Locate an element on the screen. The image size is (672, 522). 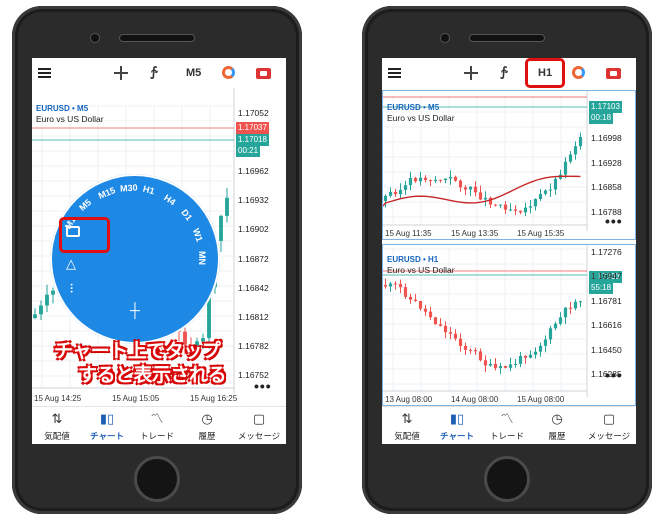
wheel-timeframe-m5: M5 is located at coordinates (85, 205).